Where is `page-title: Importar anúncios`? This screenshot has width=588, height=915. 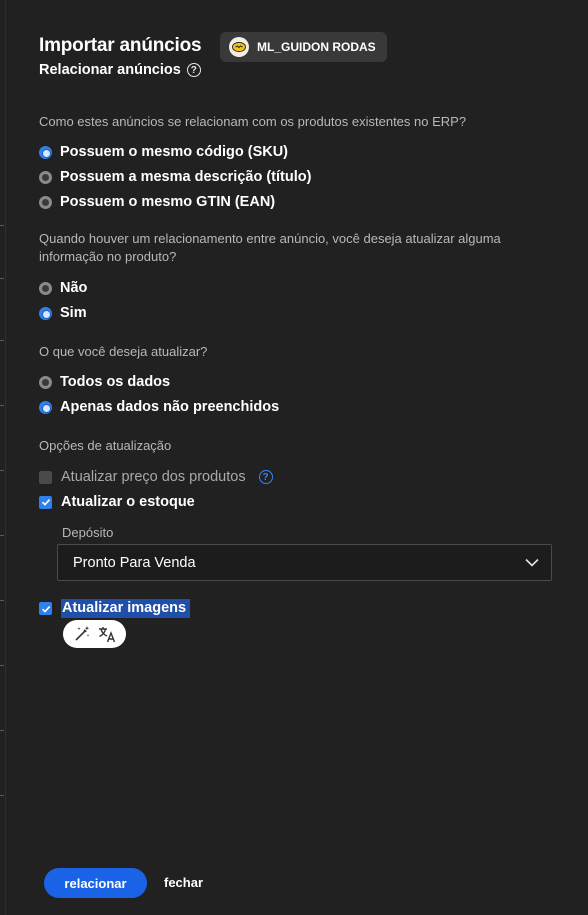 page-title: Importar anúncios is located at coordinates (120, 45).